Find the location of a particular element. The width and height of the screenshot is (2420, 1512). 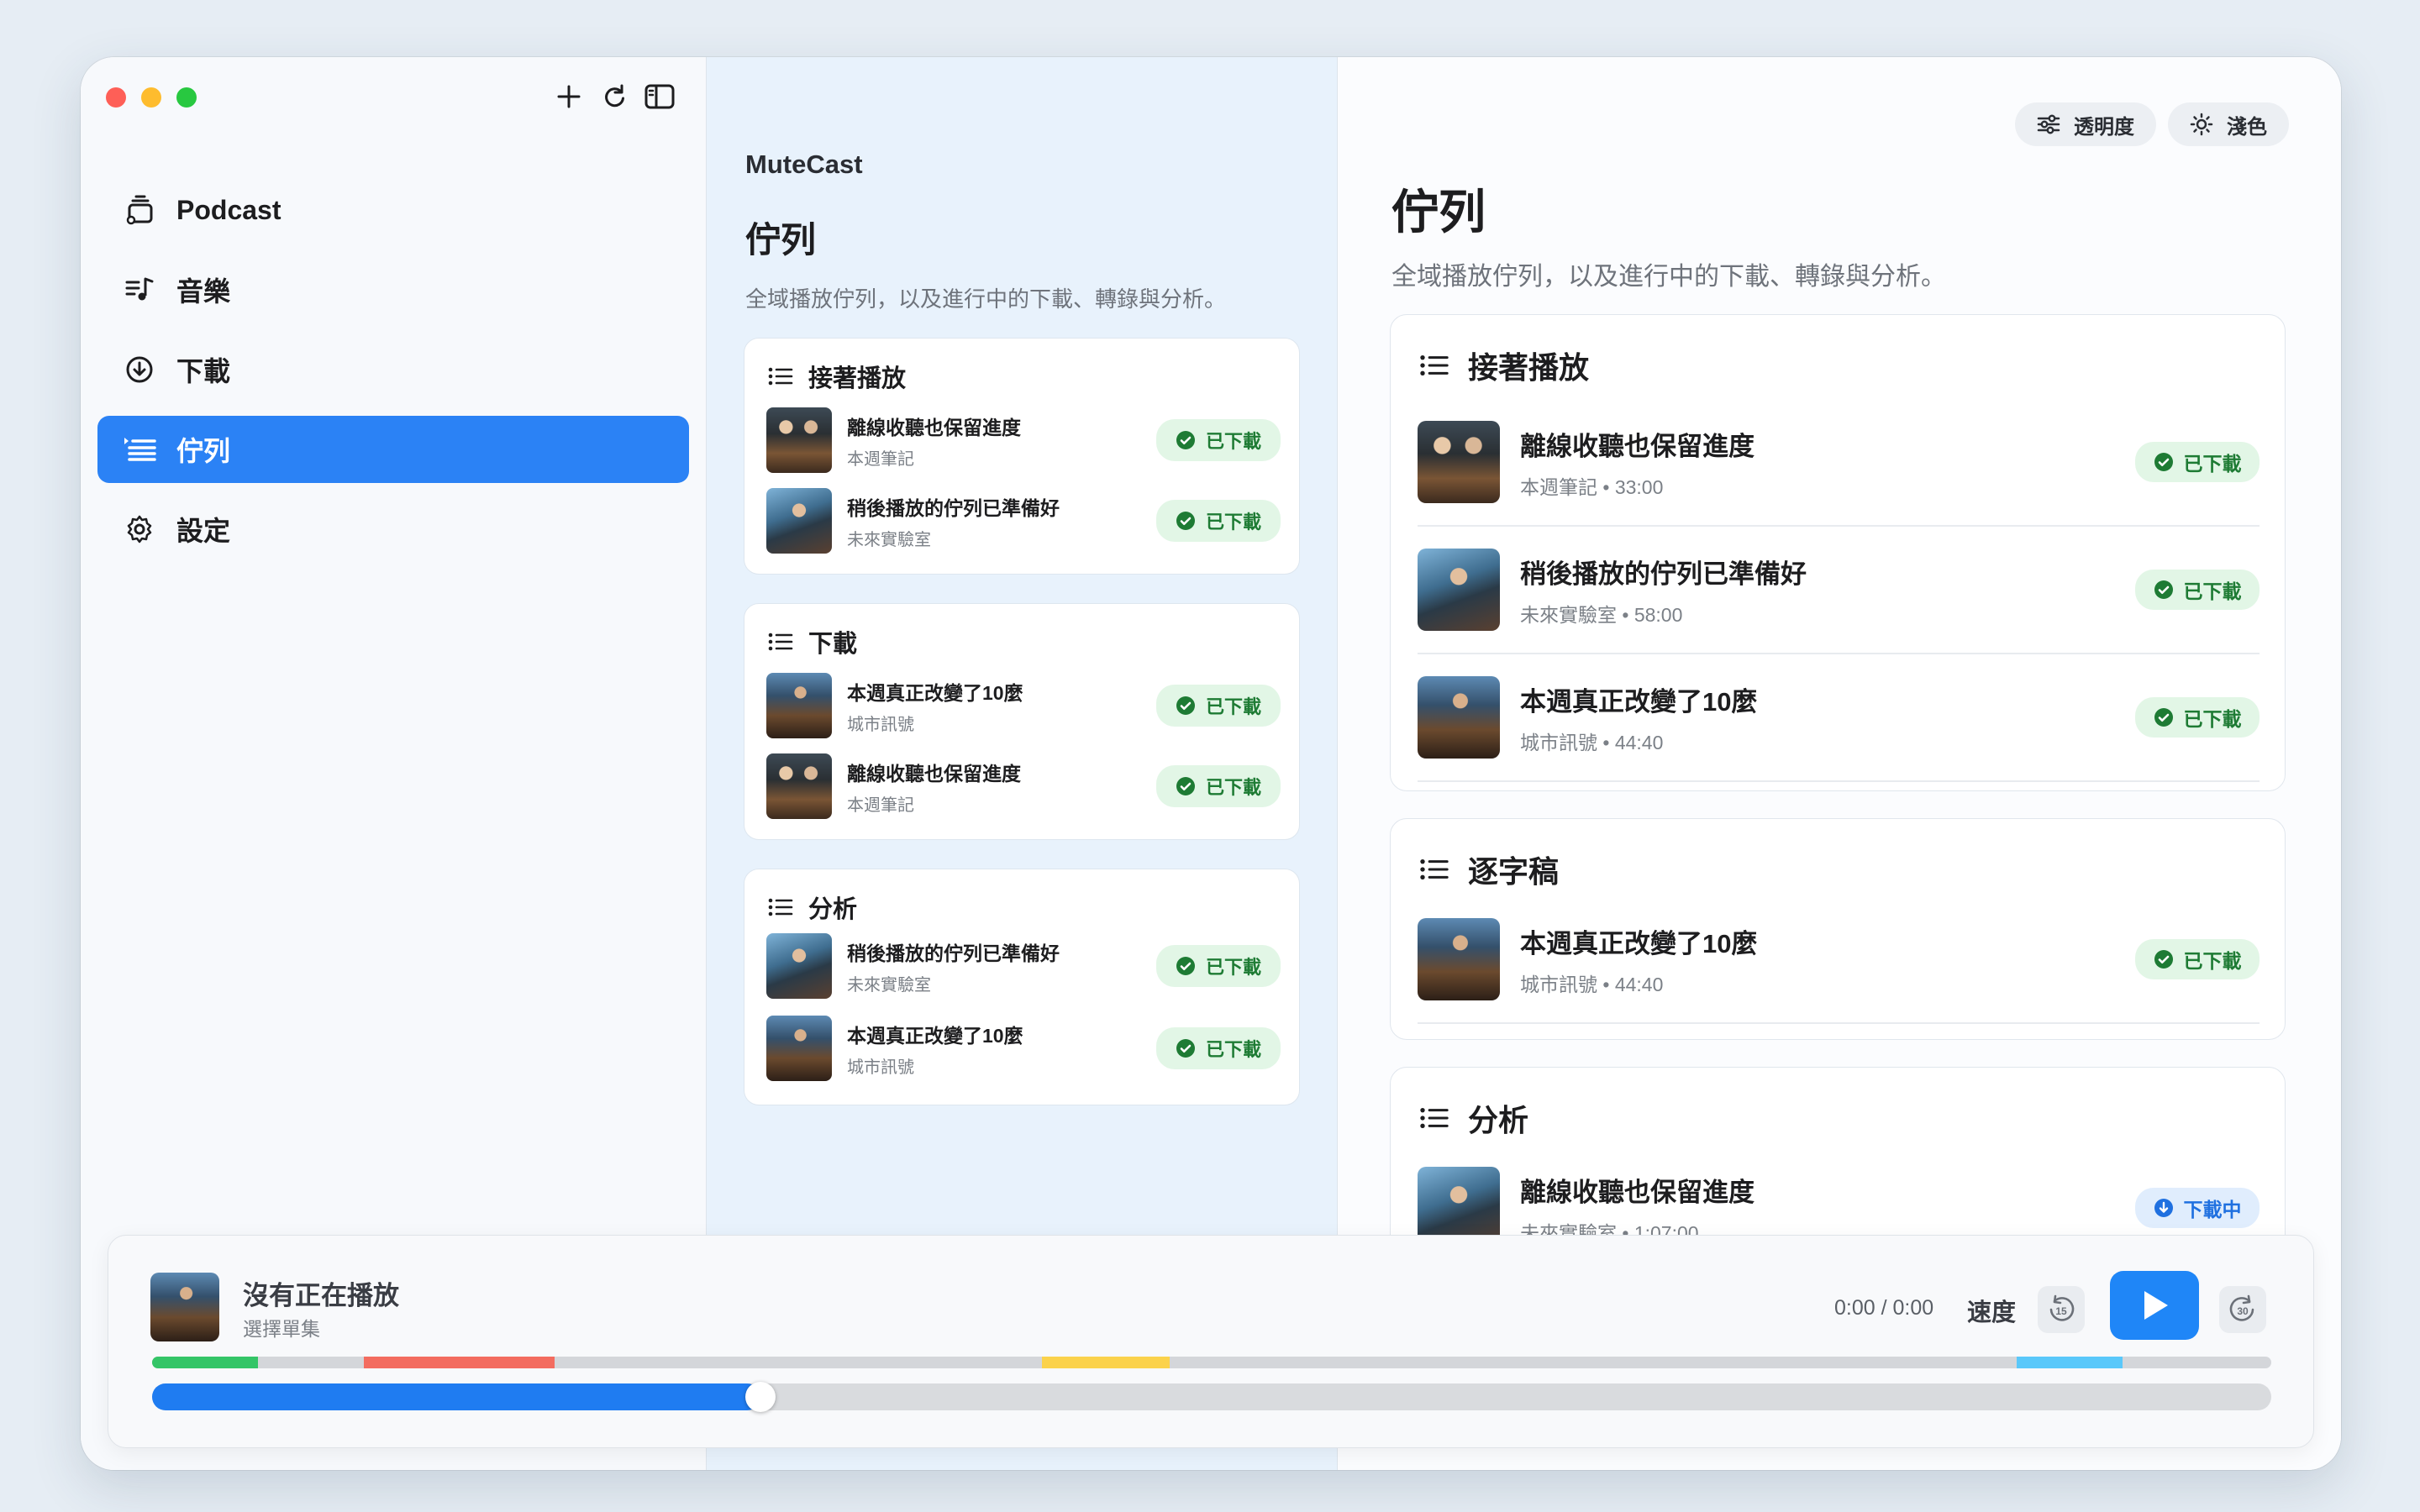

list-item: 稍後播放的佇列已準備好 未來實驗室 • 58:00 已下載 is located at coordinates (1839, 590).